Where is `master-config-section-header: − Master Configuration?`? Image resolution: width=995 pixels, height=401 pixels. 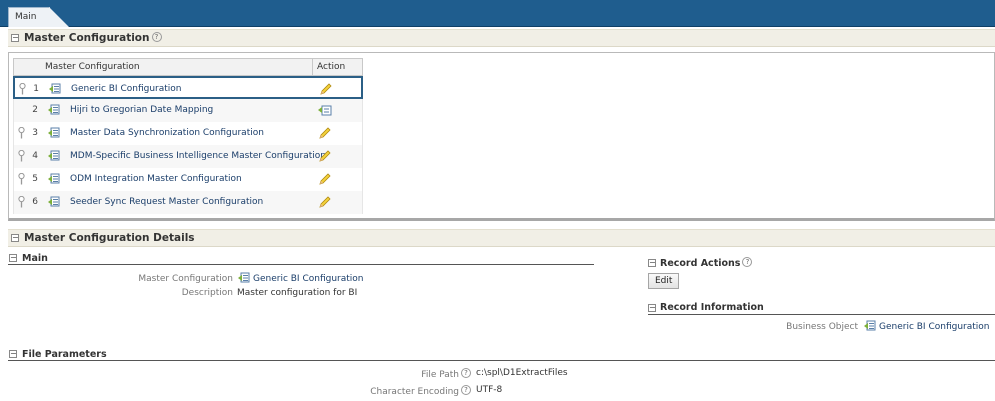
master-config-section-header: − Master Configuration? is located at coordinates (501, 38).